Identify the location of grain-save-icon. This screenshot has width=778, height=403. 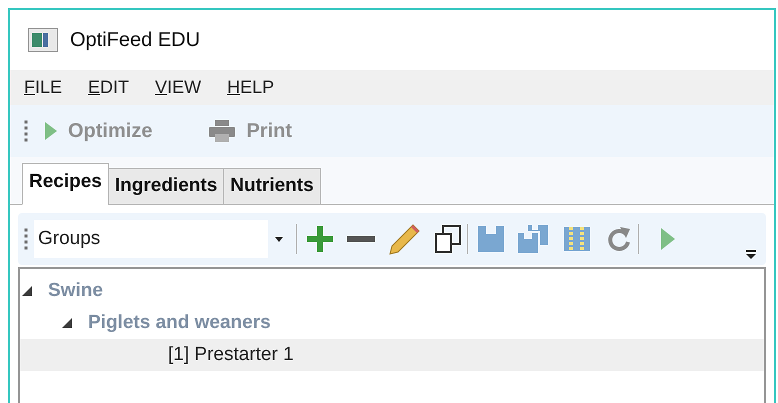
(577, 239).